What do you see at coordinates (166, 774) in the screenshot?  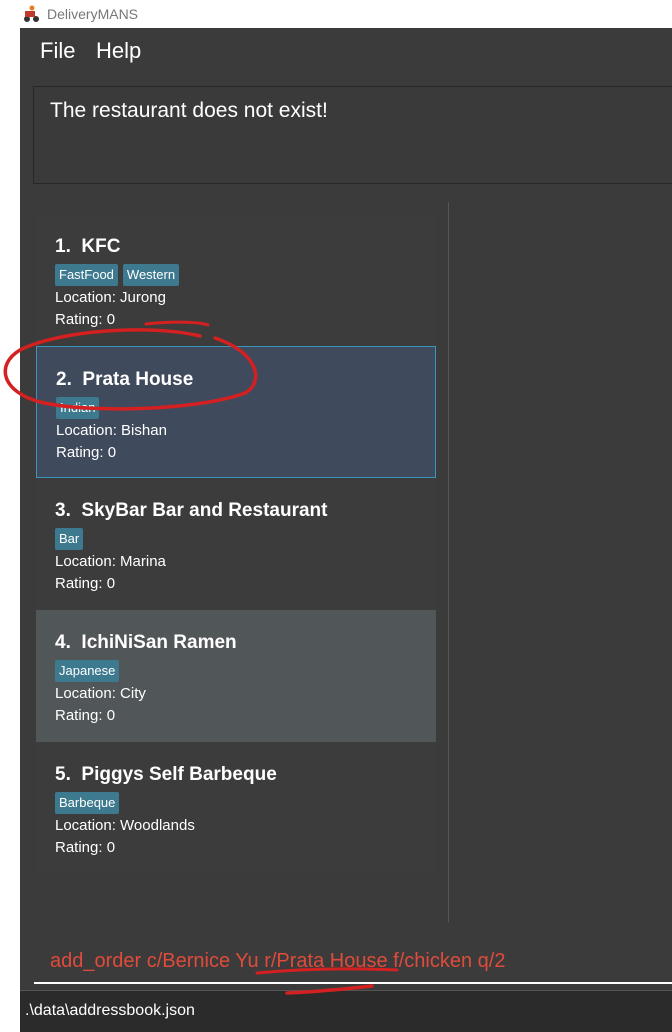 I see `restaurant-name: 5. Piggys Self Barbeque` at bounding box center [166, 774].